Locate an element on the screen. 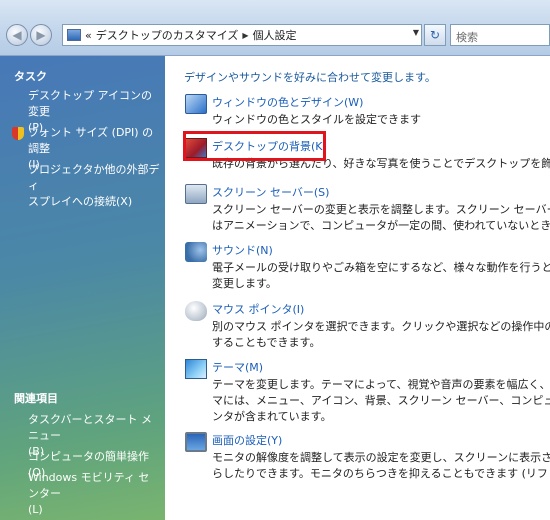  option-description: ウィンドウの色とスタイルを設定できます is located at coordinates (316, 119).